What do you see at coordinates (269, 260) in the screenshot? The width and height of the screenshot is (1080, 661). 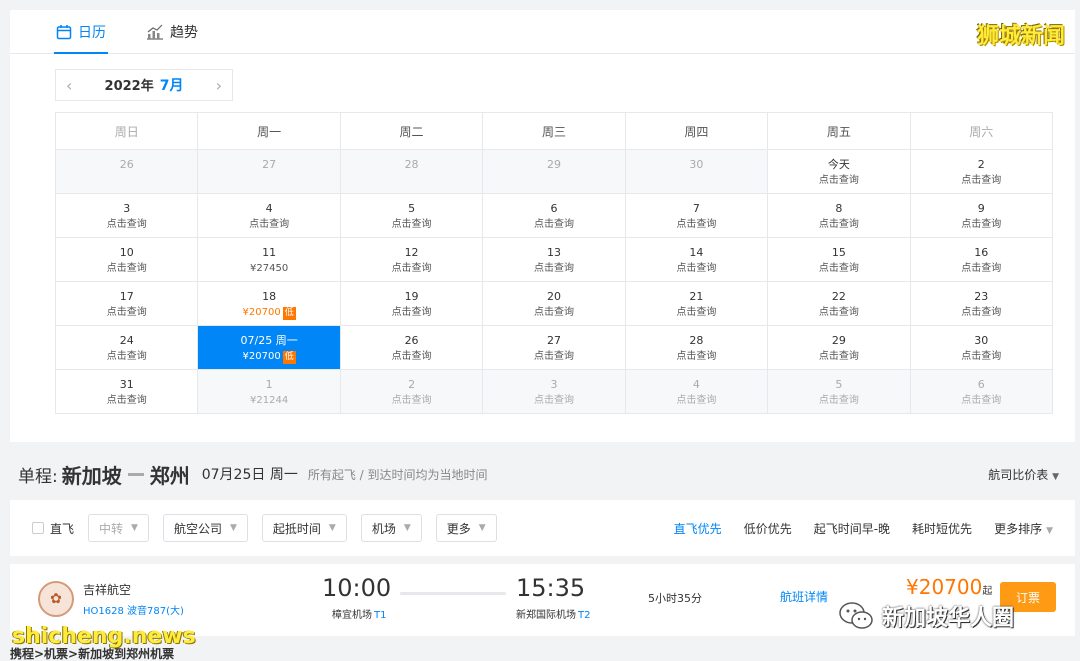 I see `calendar-day: 11 ¥27450` at bounding box center [269, 260].